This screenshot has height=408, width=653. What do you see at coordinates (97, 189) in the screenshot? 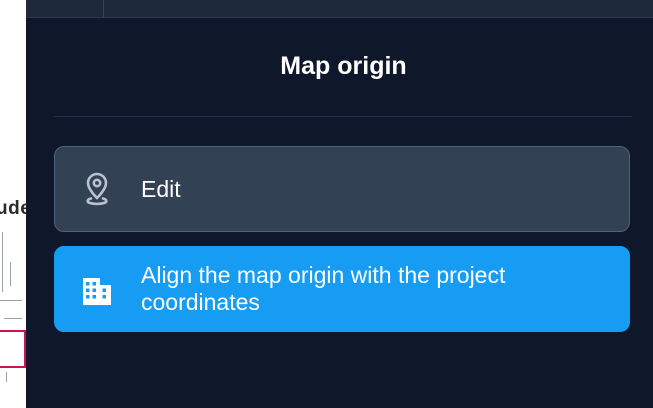
I see `map-pin-icon` at bounding box center [97, 189].